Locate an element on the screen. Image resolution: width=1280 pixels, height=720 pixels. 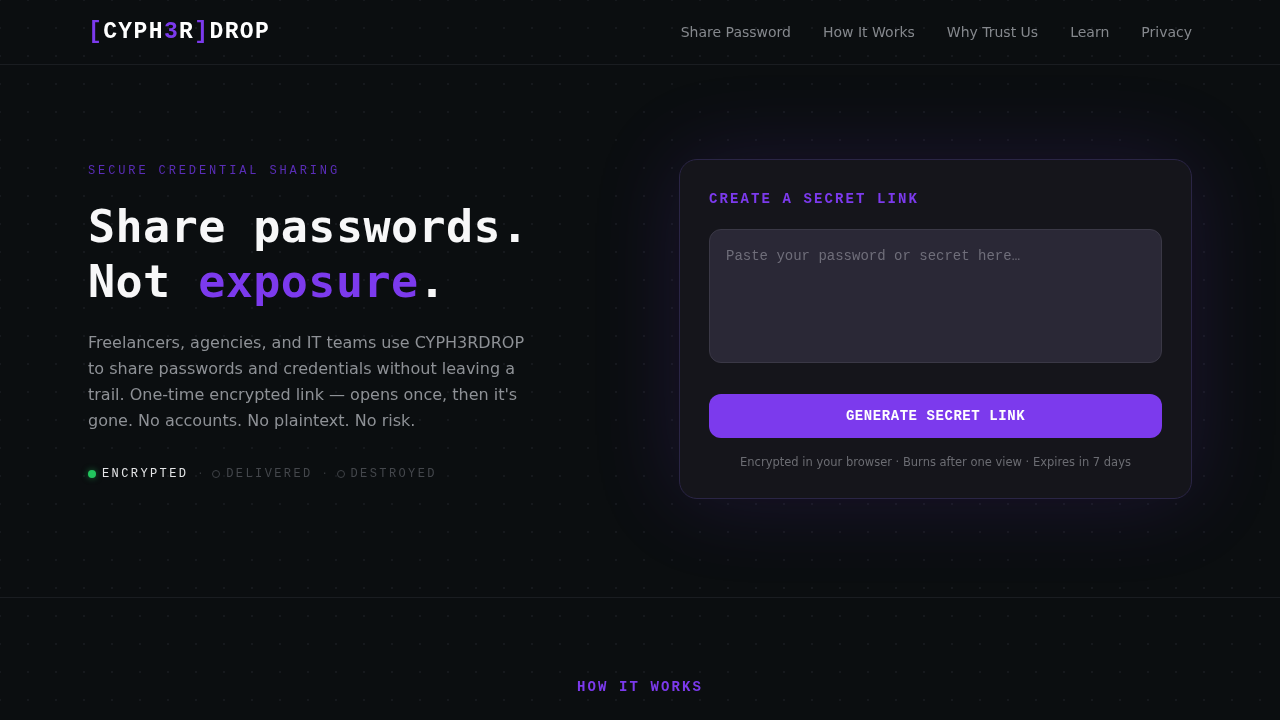
logo: [CYPH3R]DROP is located at coordinates (179, 32).